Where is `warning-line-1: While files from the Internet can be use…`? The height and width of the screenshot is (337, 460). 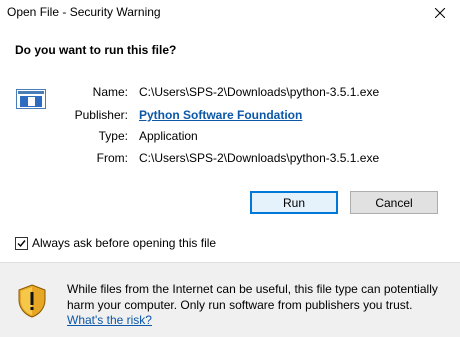
warning-line-1: While files from the Internet can be use… is located at coordinates (252, 289).